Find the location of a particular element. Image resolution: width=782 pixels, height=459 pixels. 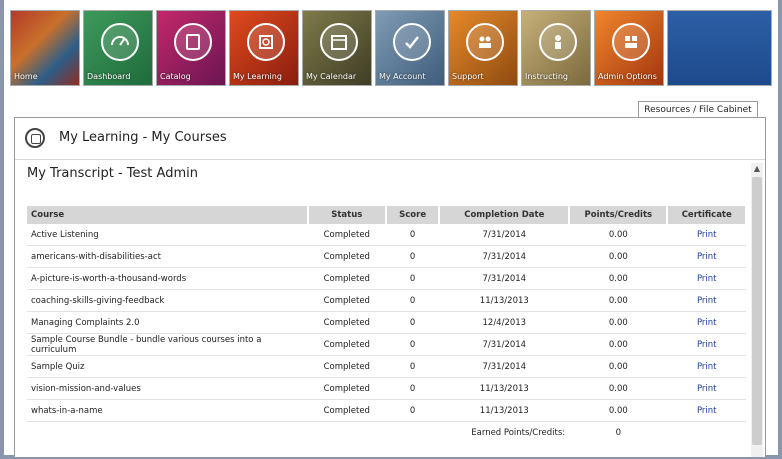

nav-tile-home: Home is located at coordinates (45, 48).